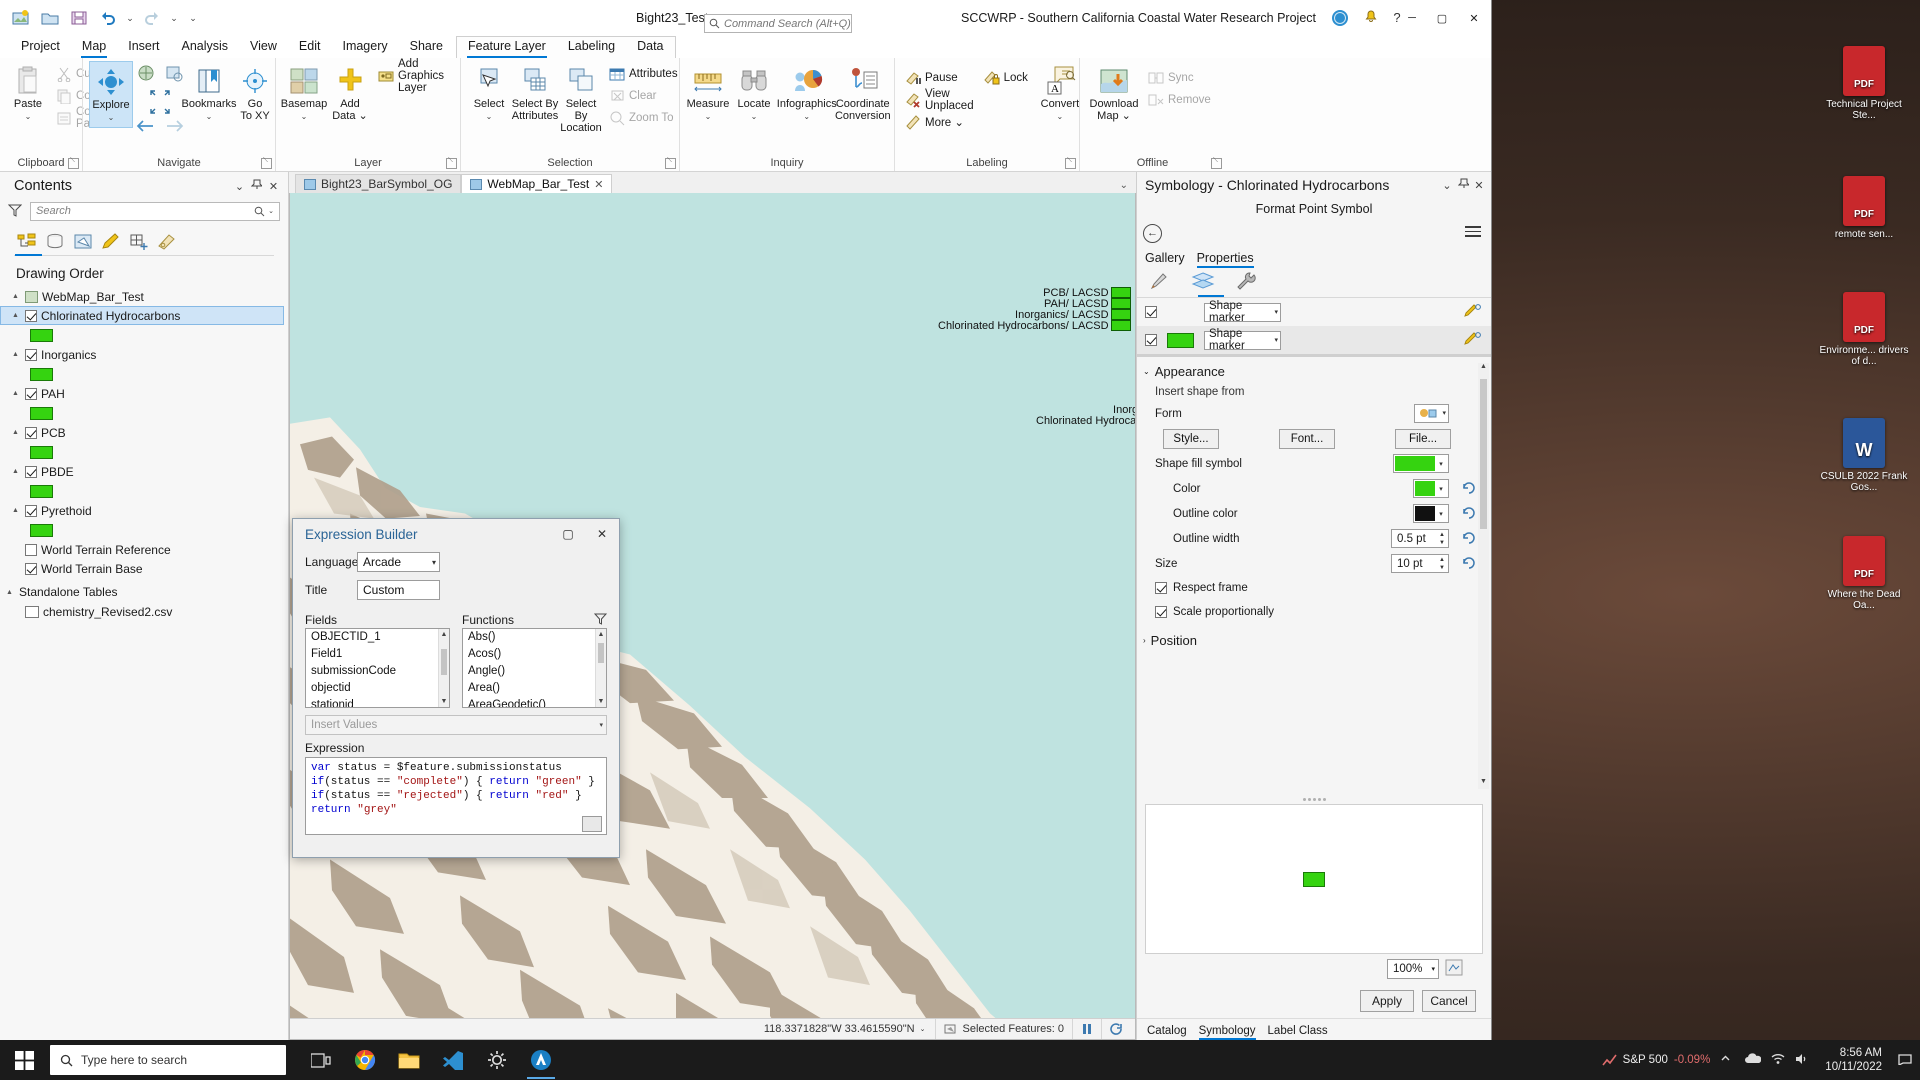  Describe the element at coordinates (155, 211) in the screenshot. I see `contents-search-input: Search ⌄` at that location.